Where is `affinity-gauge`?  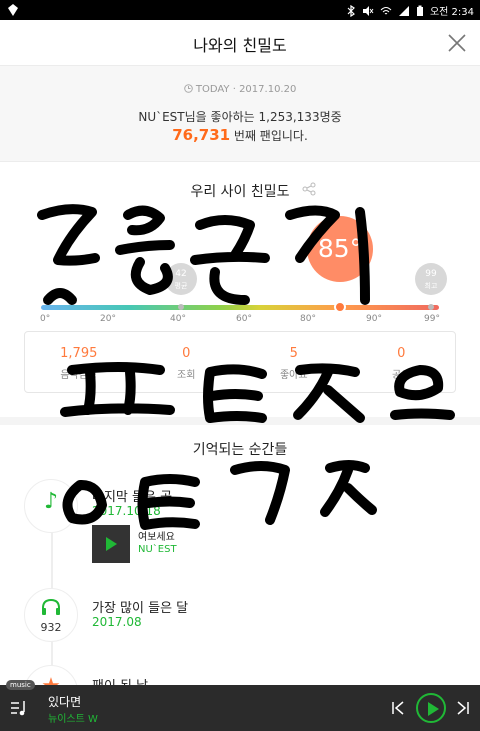 affinity-gauge is located at coordinates (240, 307).